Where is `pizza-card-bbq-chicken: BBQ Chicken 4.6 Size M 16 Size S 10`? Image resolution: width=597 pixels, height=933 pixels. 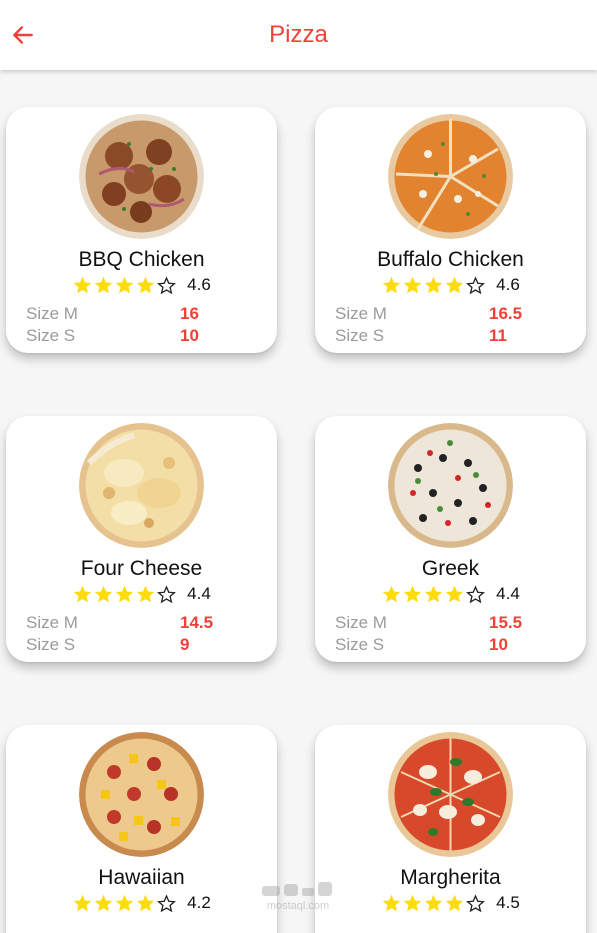 pizza-card-bbq-chicken: BBQ Chicken 4.6 Size M 16 Size S 10 is located at coordinates (141, 230).